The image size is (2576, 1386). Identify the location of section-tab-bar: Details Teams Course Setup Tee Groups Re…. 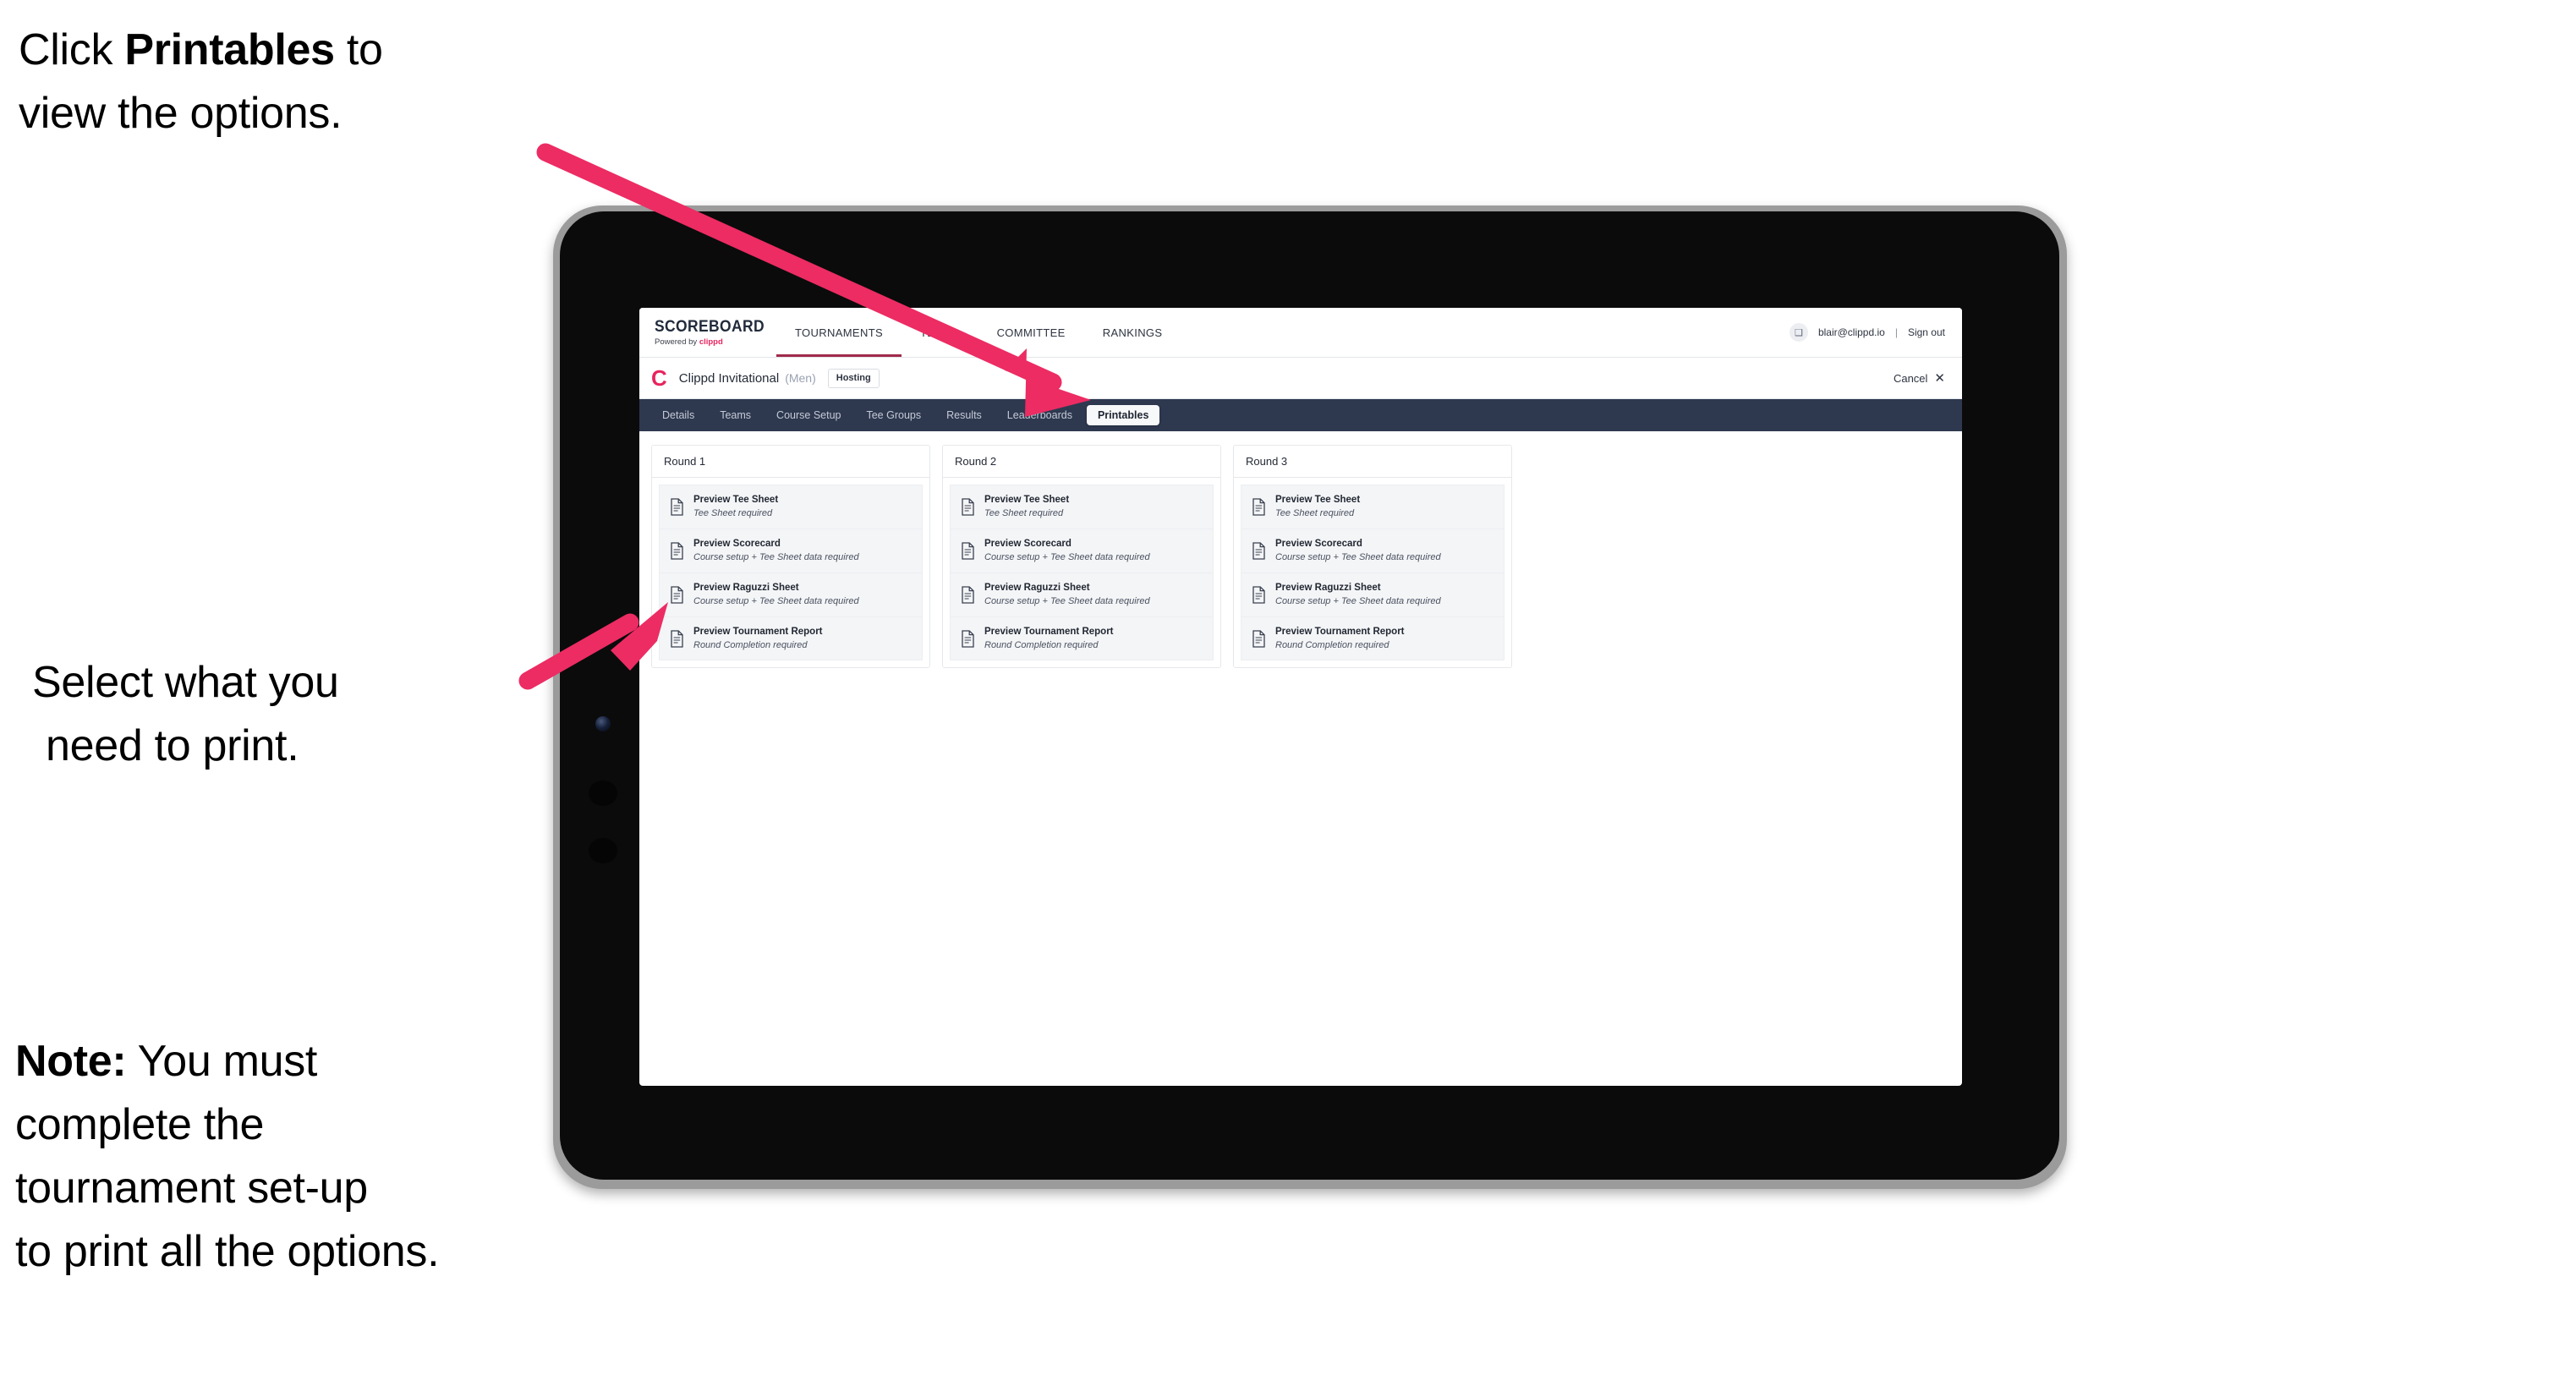
(1300, 415).